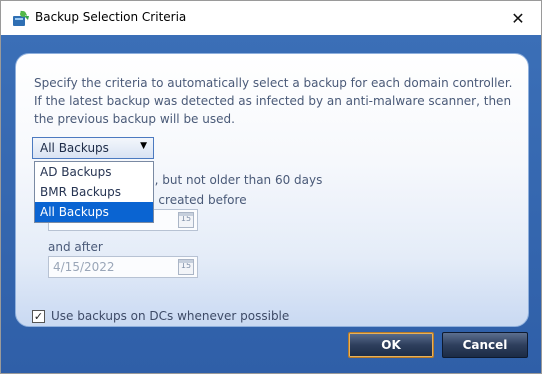  Describe the element at coordinates (111, 17) in the screenshot. I see `window-title: Backup Selection Criteria` at that location.